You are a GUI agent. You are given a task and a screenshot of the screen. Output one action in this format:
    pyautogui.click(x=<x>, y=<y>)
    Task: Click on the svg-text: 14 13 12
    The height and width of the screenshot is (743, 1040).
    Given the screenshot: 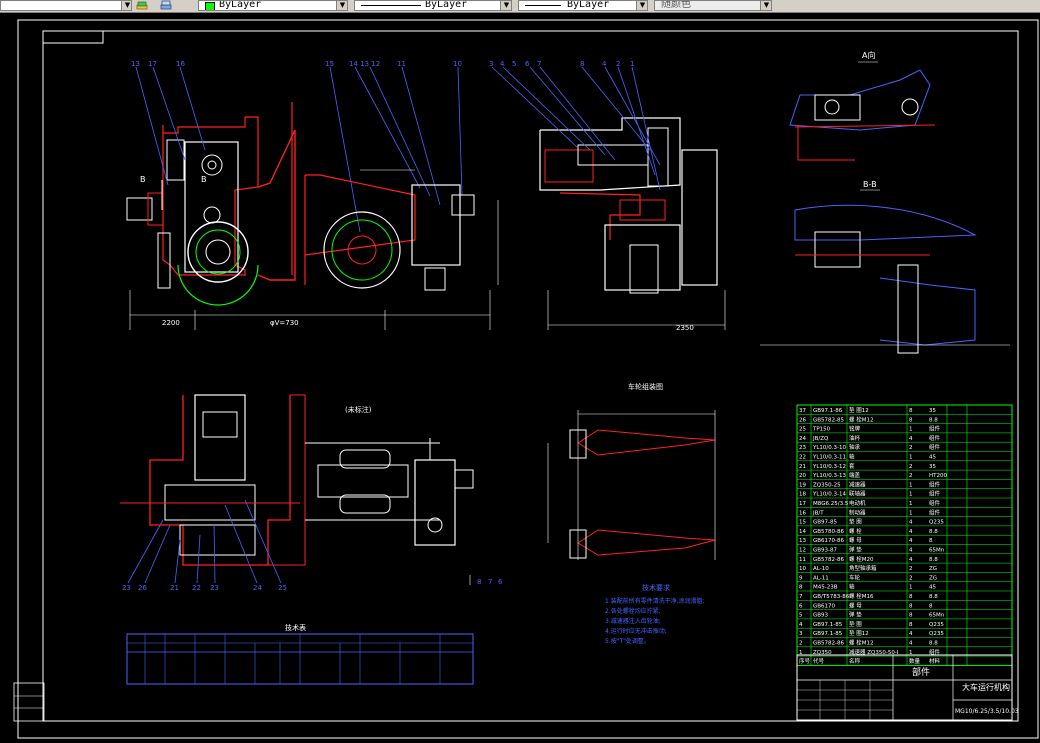 What is the action you would take?
    pyautogui.click(x=364, y=64)
    